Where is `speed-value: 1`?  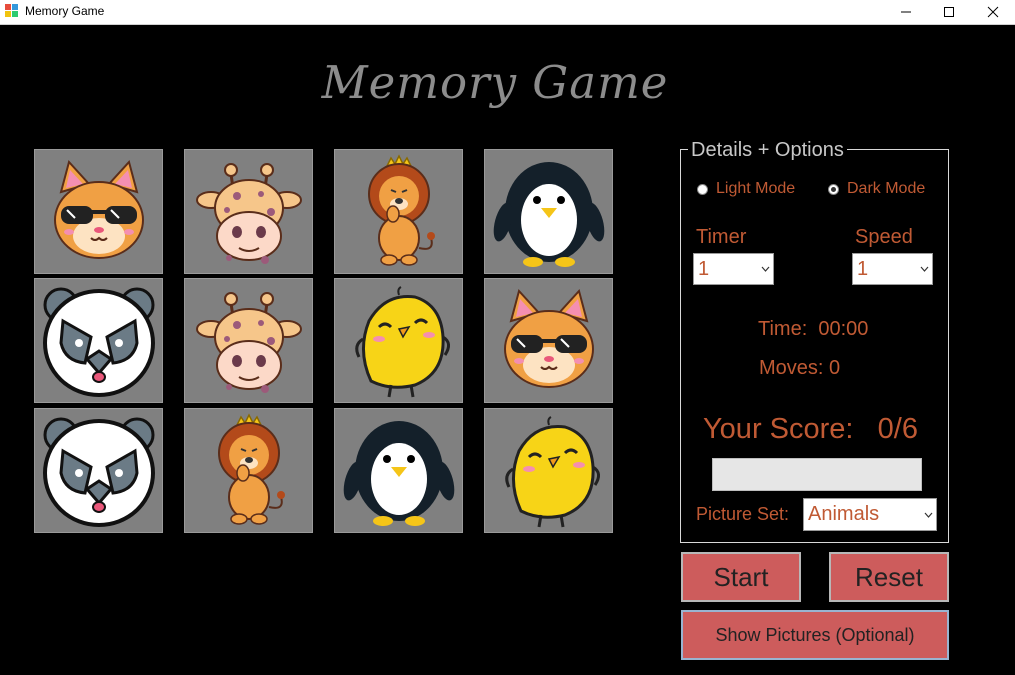
speed-value: 1 is located at coordinates (863, 268).